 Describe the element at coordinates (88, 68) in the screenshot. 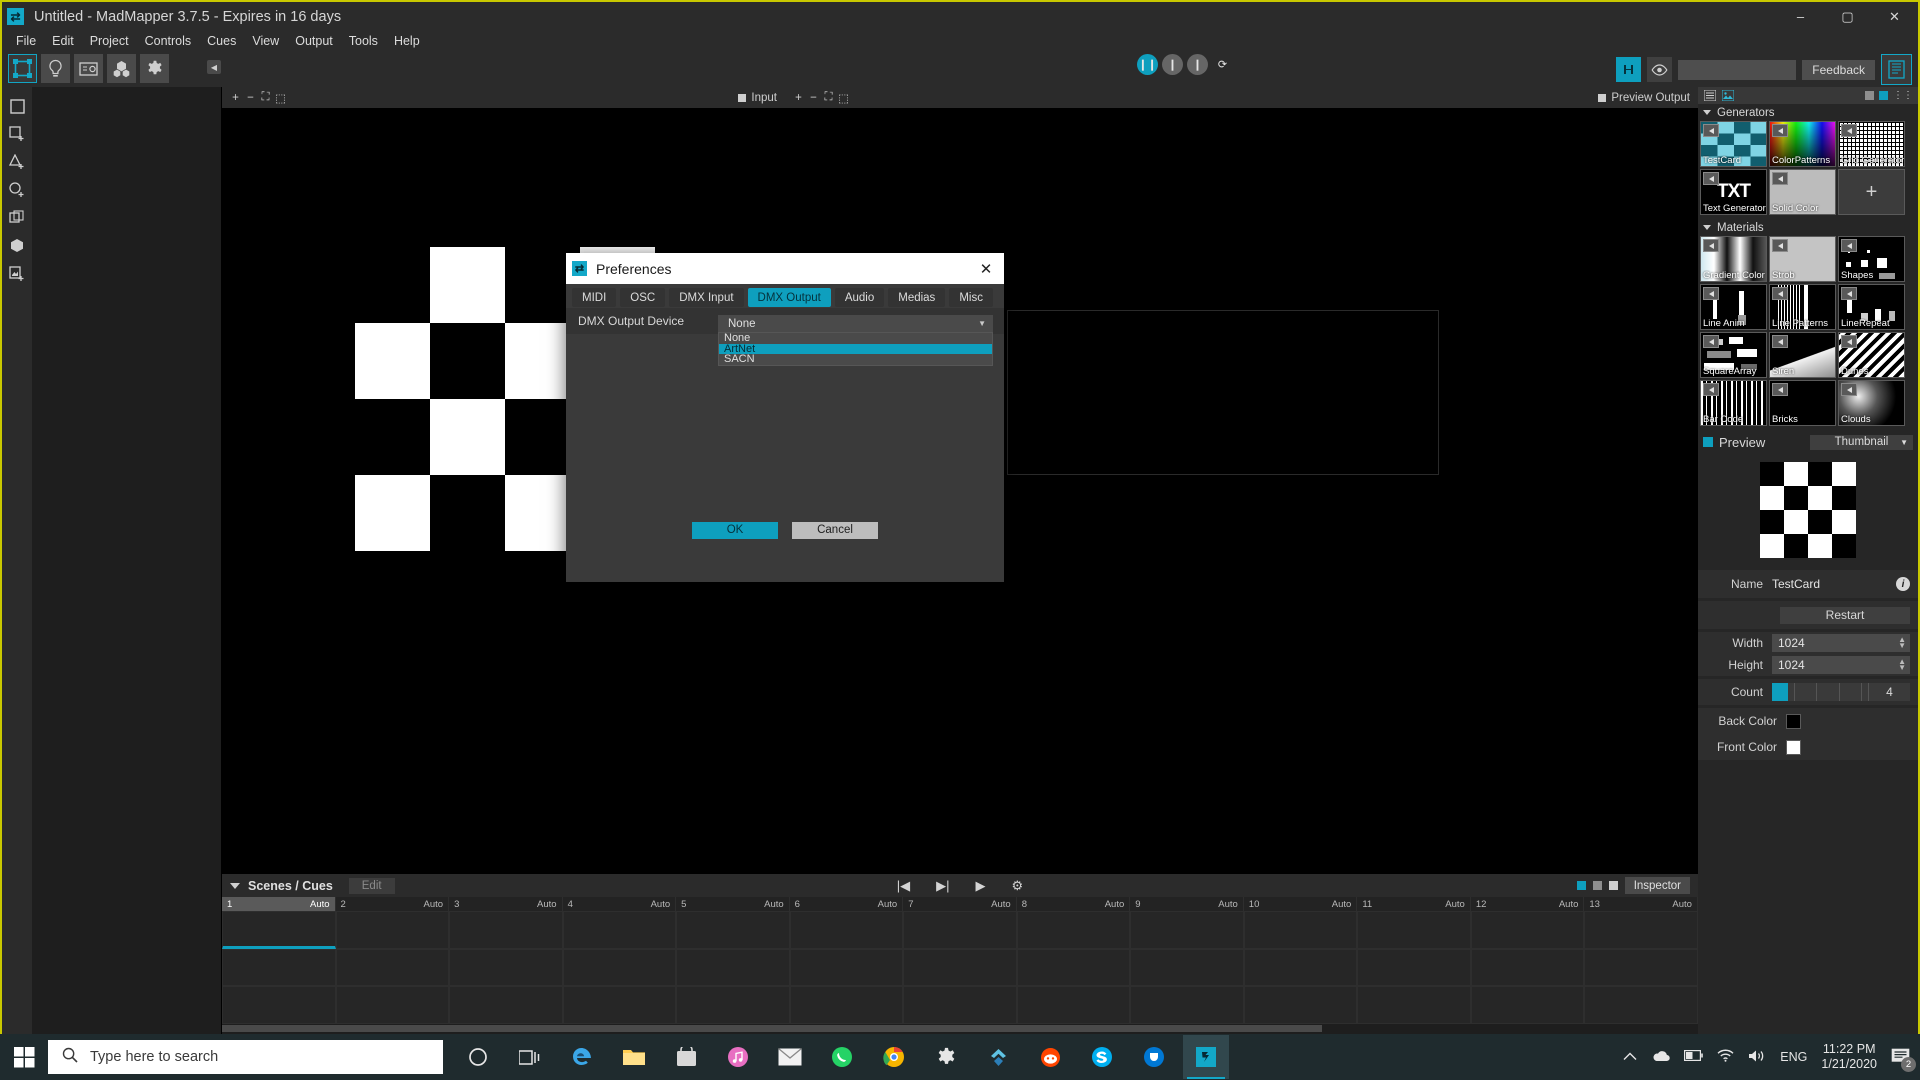

I see `fixtures-tool-button` at that location.